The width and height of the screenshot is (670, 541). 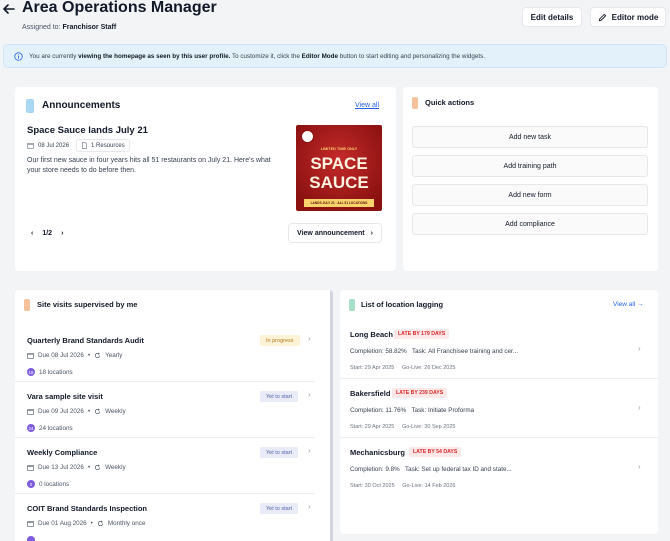 I want to click on page-title: Area Operations Manager, so click(x=119, y=8).